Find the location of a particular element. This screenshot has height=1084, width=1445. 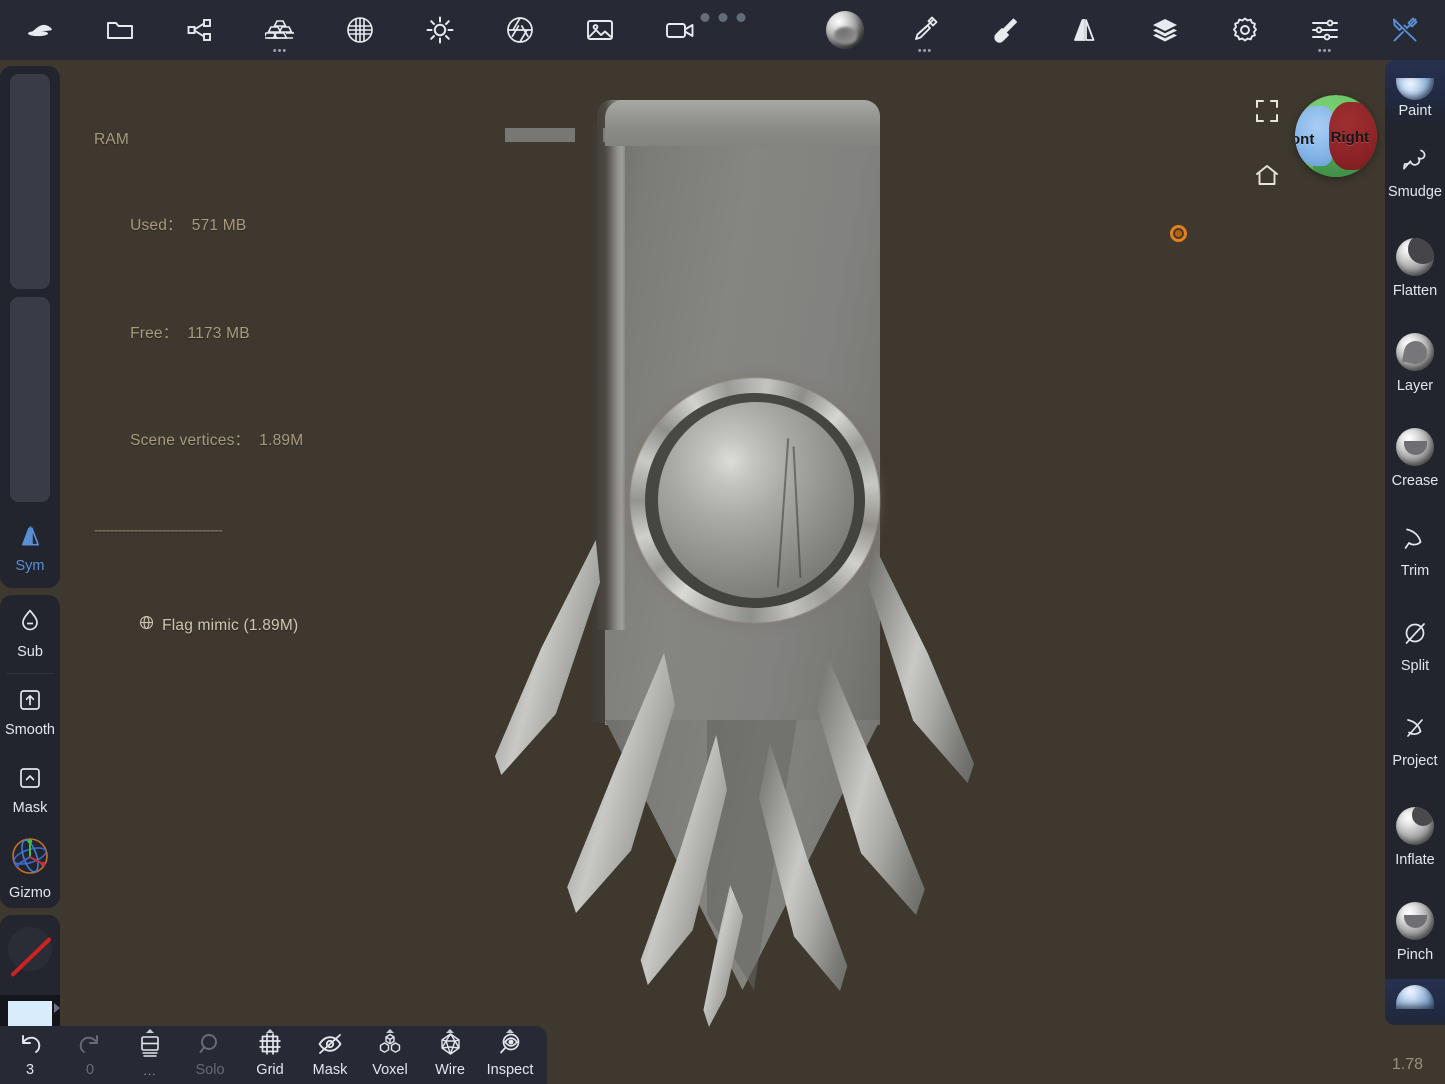

gear-icon is located at coordinates (1245, 30).